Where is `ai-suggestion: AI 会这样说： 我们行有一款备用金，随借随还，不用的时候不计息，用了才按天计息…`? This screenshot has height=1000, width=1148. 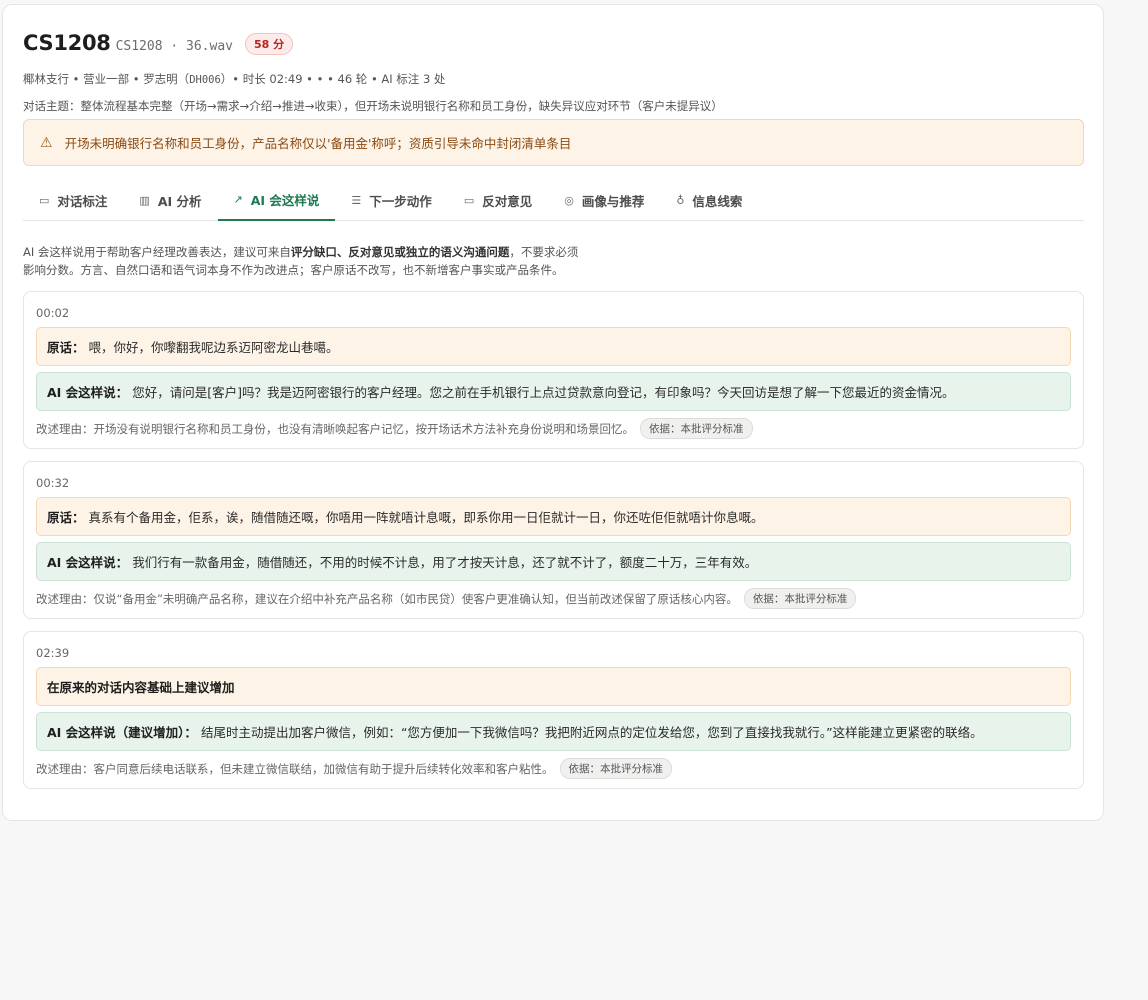 ai-suggestion: AI 会这样说： 我们行有一款备用金，随借随还，不用的时候不计息，用了才按天计息… is located at coordinates (553, 561).